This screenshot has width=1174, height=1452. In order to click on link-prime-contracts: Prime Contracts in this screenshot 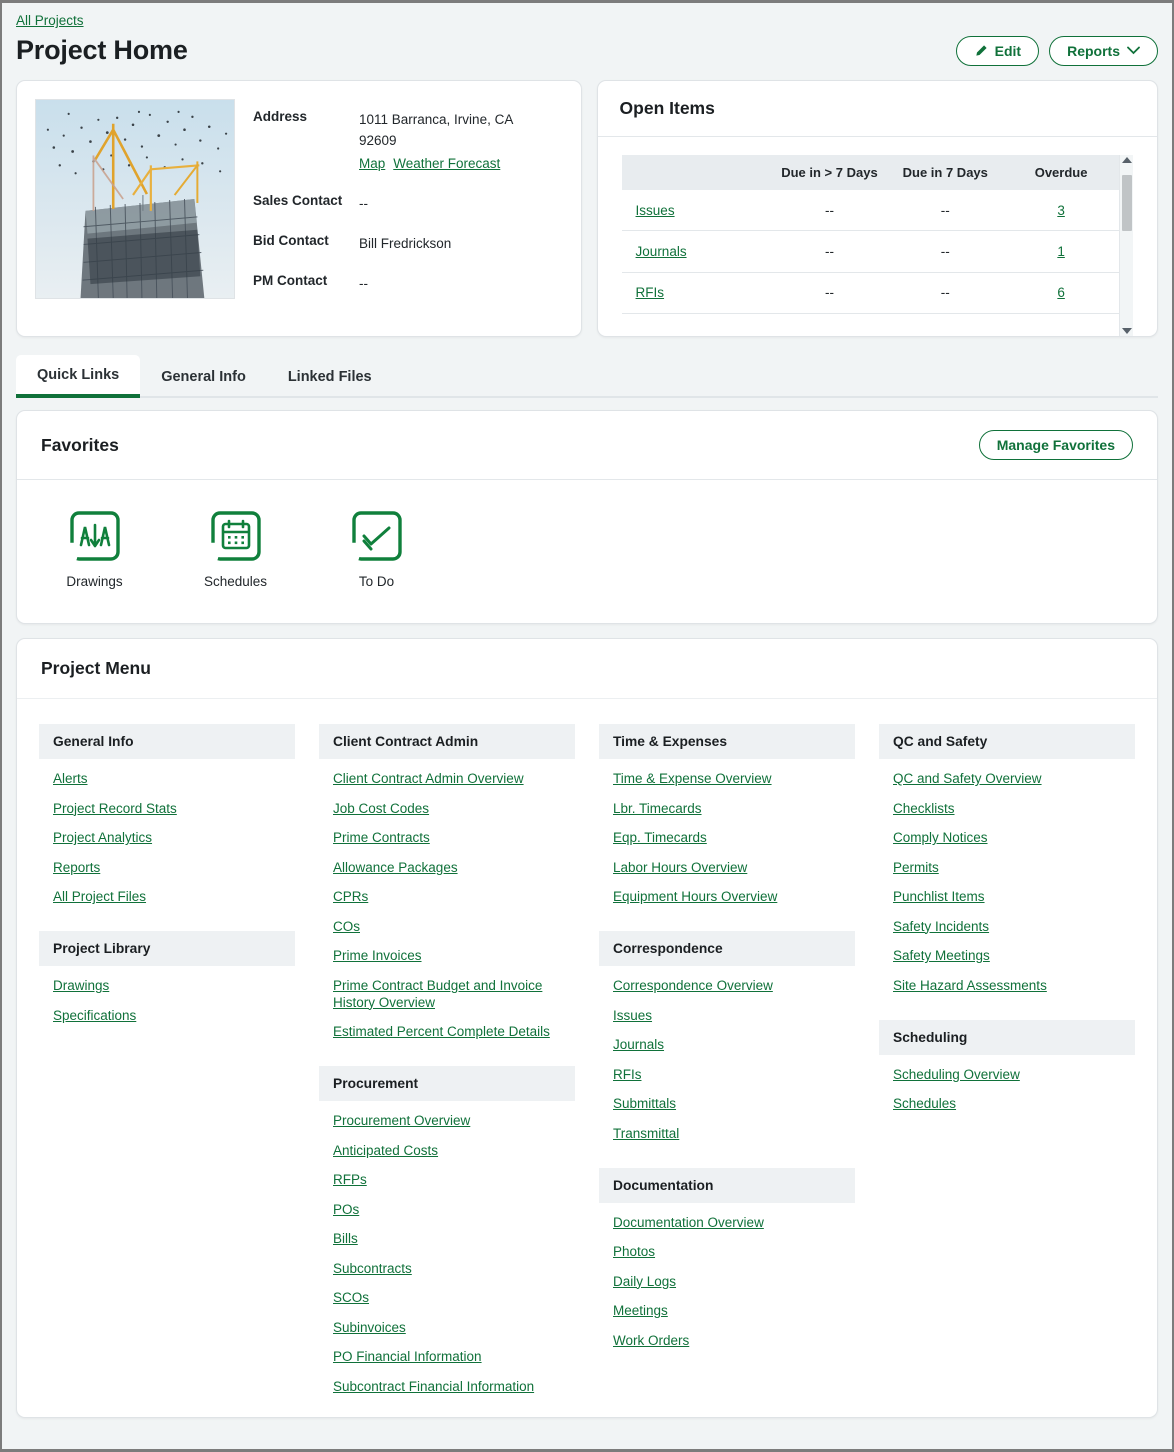, I will do `click(381, 837)`.